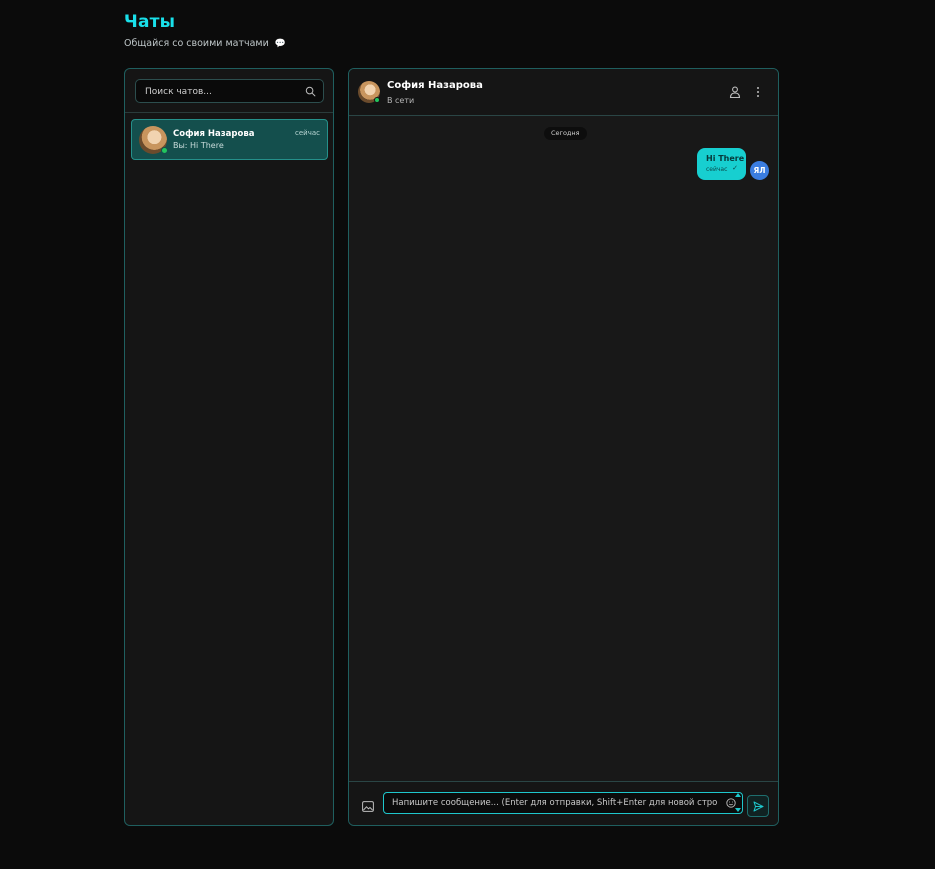 The height and width of the screenshot is (869, 935). I want to click on page-subtitle-text: Общайся со своими матчами, so click(196, 43).